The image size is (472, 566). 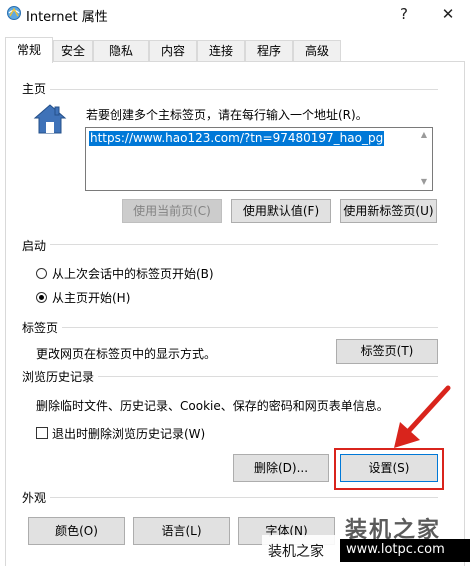 I want to click on tab-content: 内容, so click(x=173, y=50).